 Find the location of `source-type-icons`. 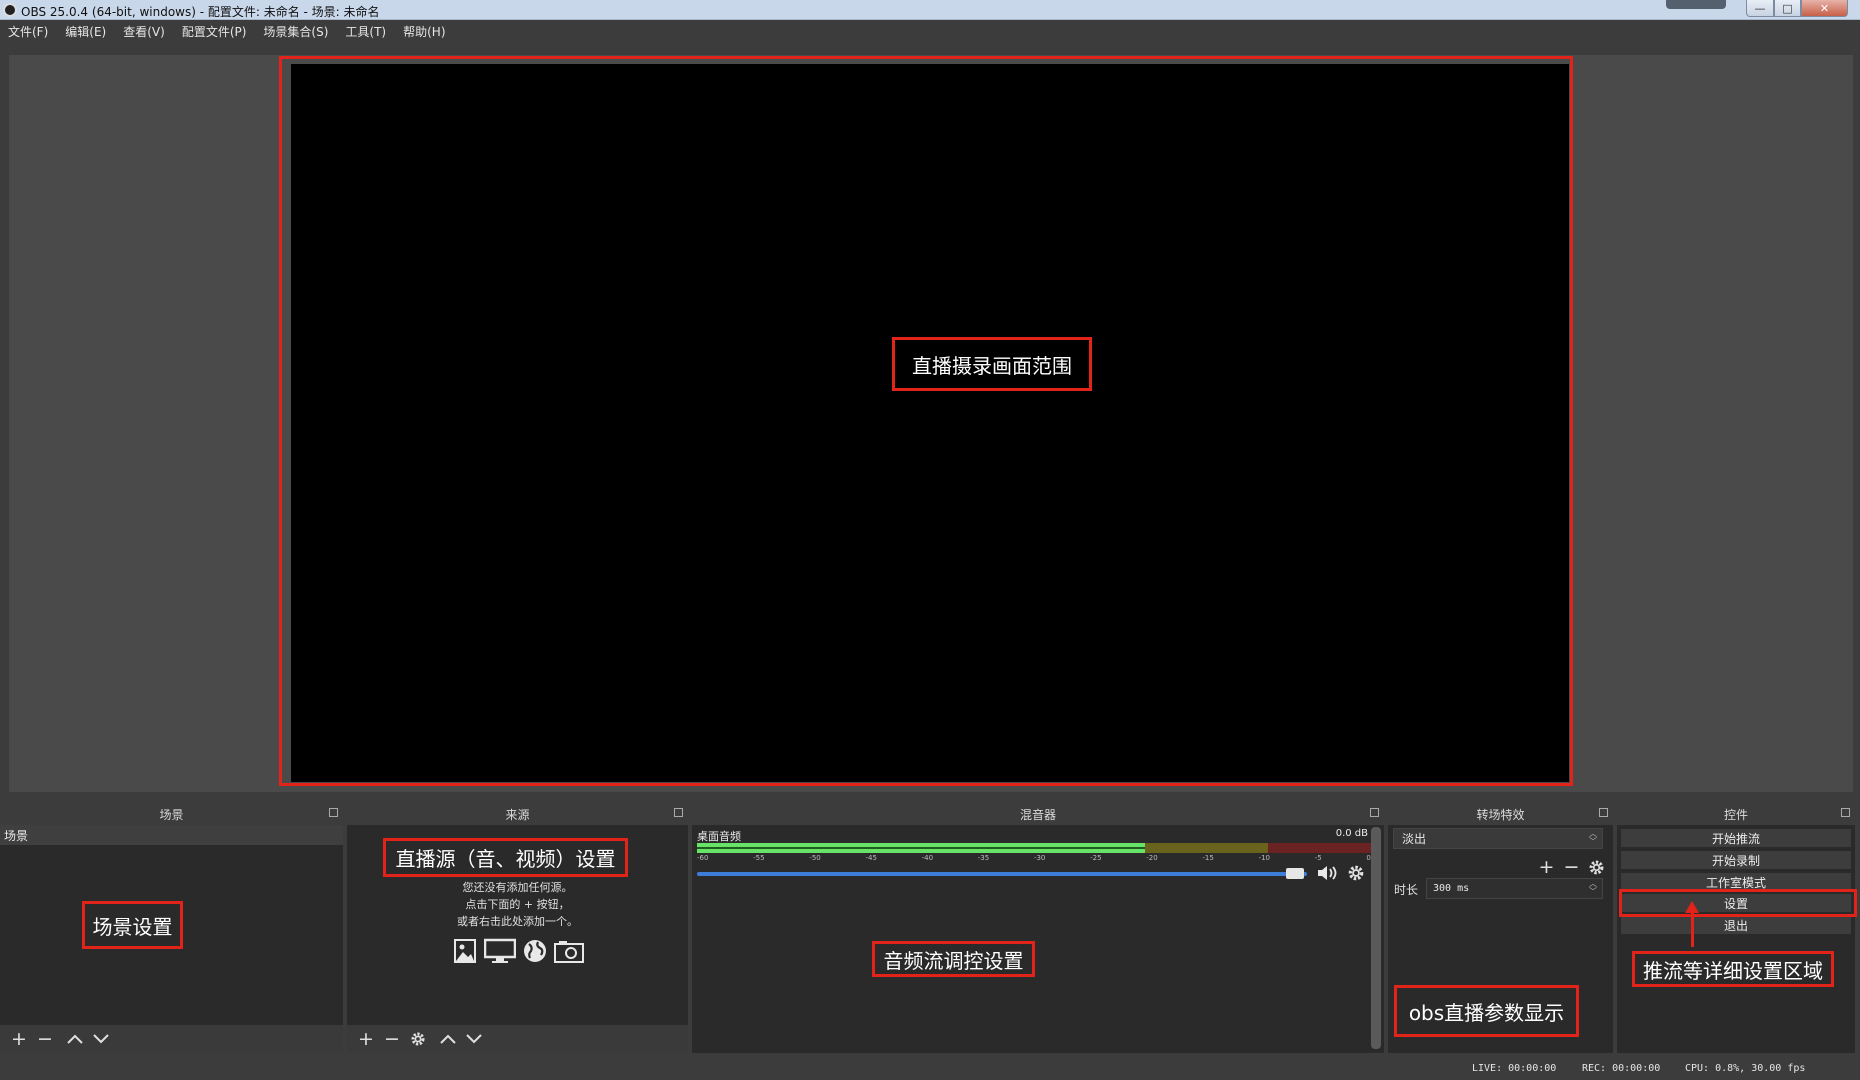

source-type-icons is located at coordinates (517, 951).